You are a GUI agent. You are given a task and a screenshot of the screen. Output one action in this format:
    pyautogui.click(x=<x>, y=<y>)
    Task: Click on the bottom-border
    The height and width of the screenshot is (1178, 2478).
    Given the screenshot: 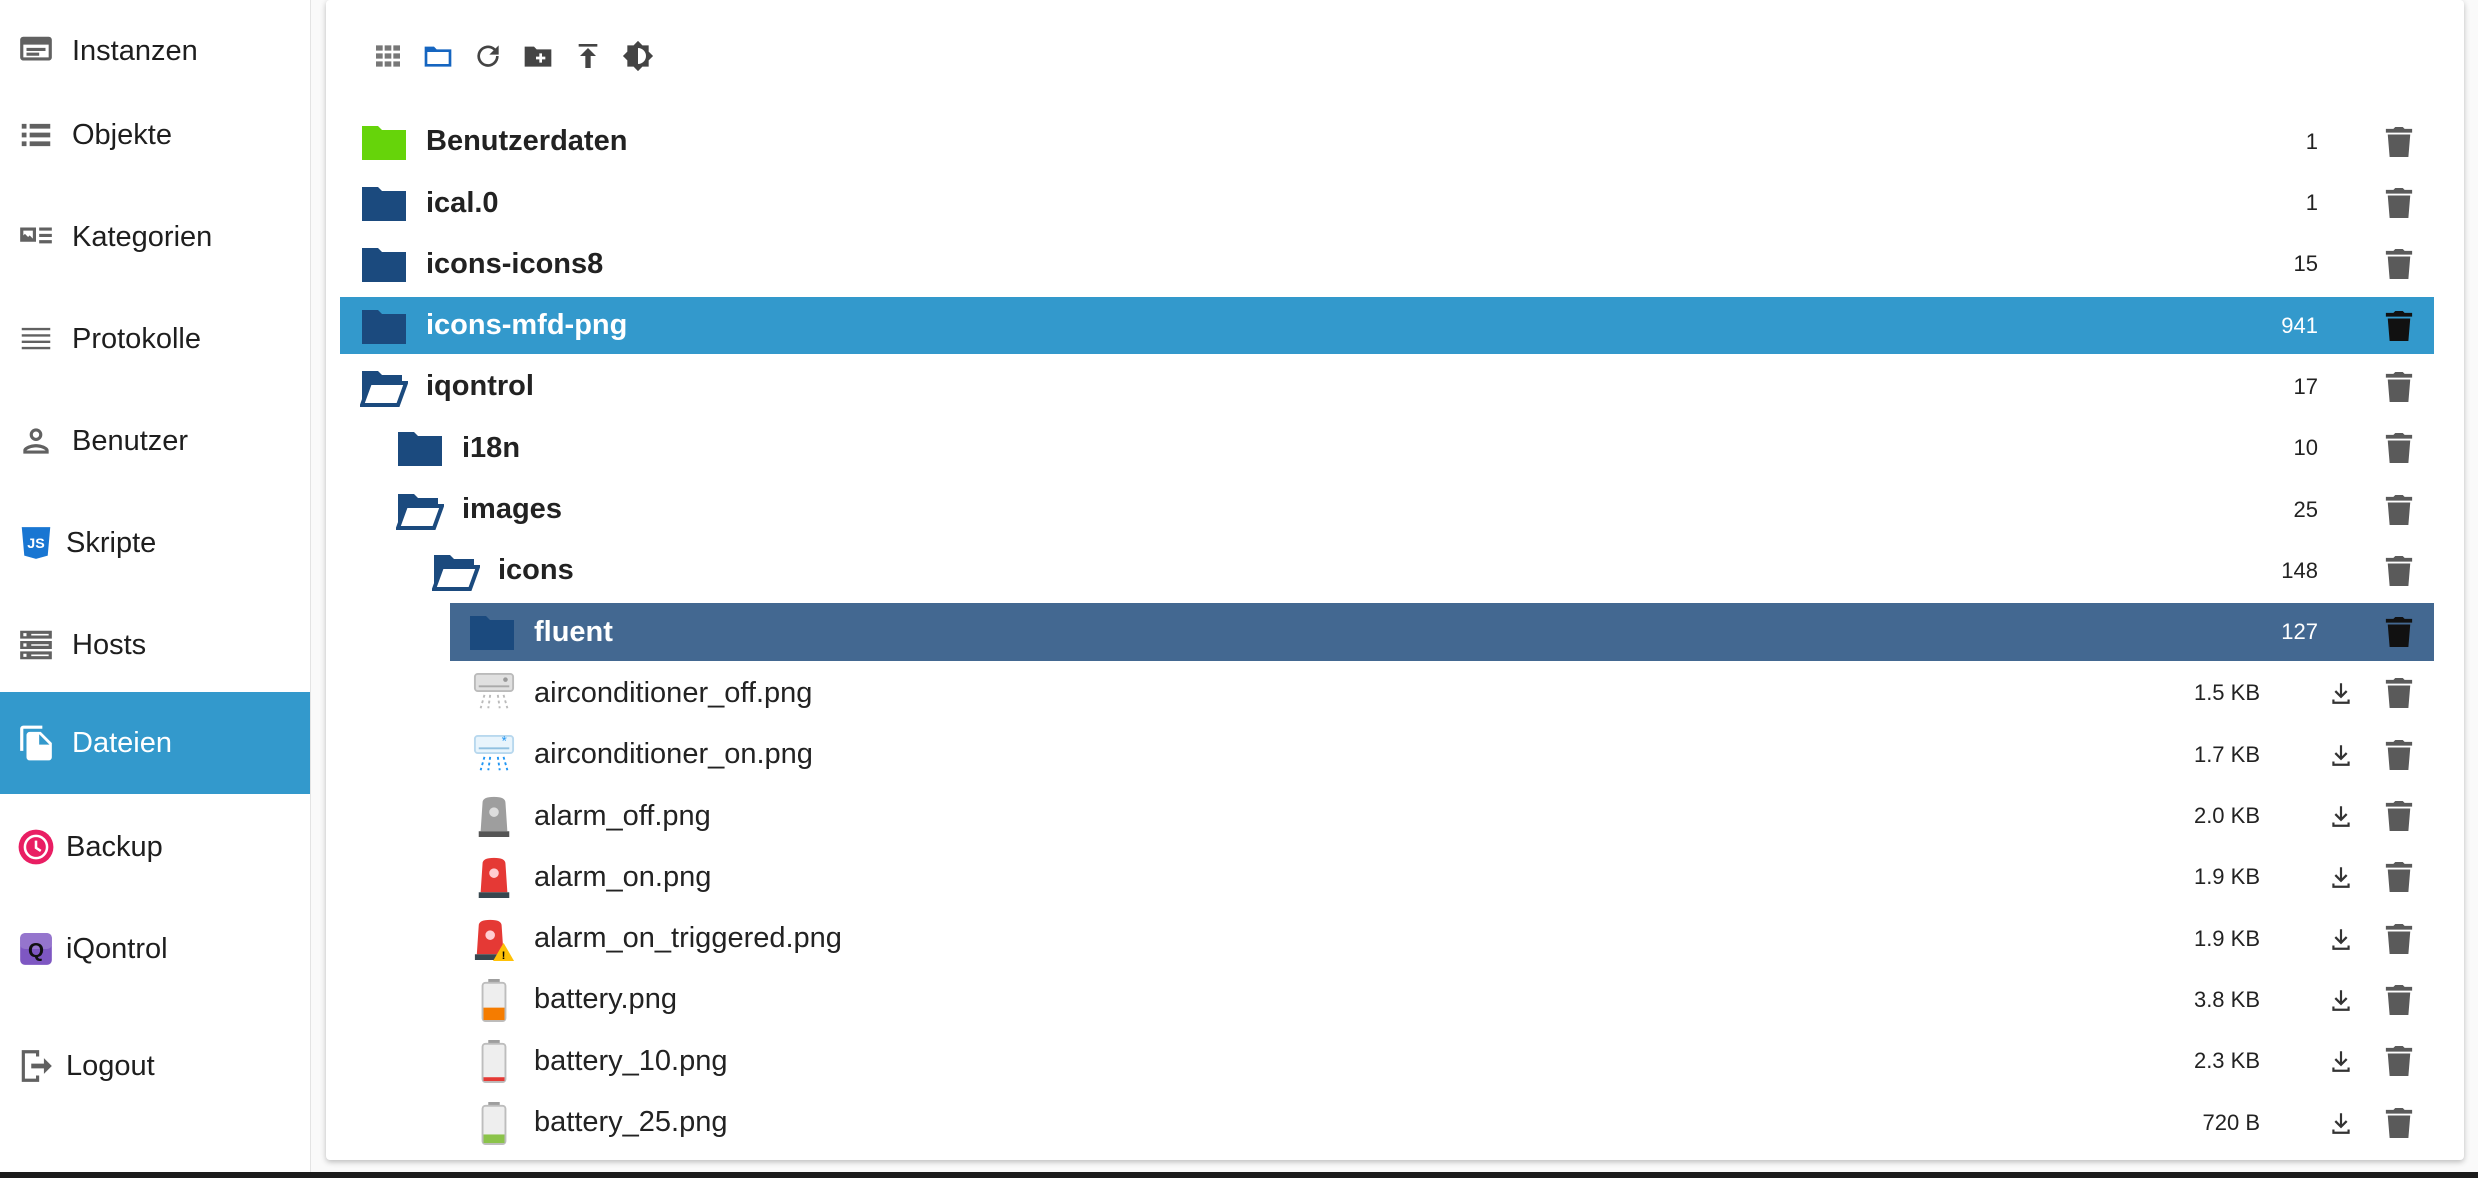 What is the action you would take?
    pyautogui.click(x=1239, y=1175)
    